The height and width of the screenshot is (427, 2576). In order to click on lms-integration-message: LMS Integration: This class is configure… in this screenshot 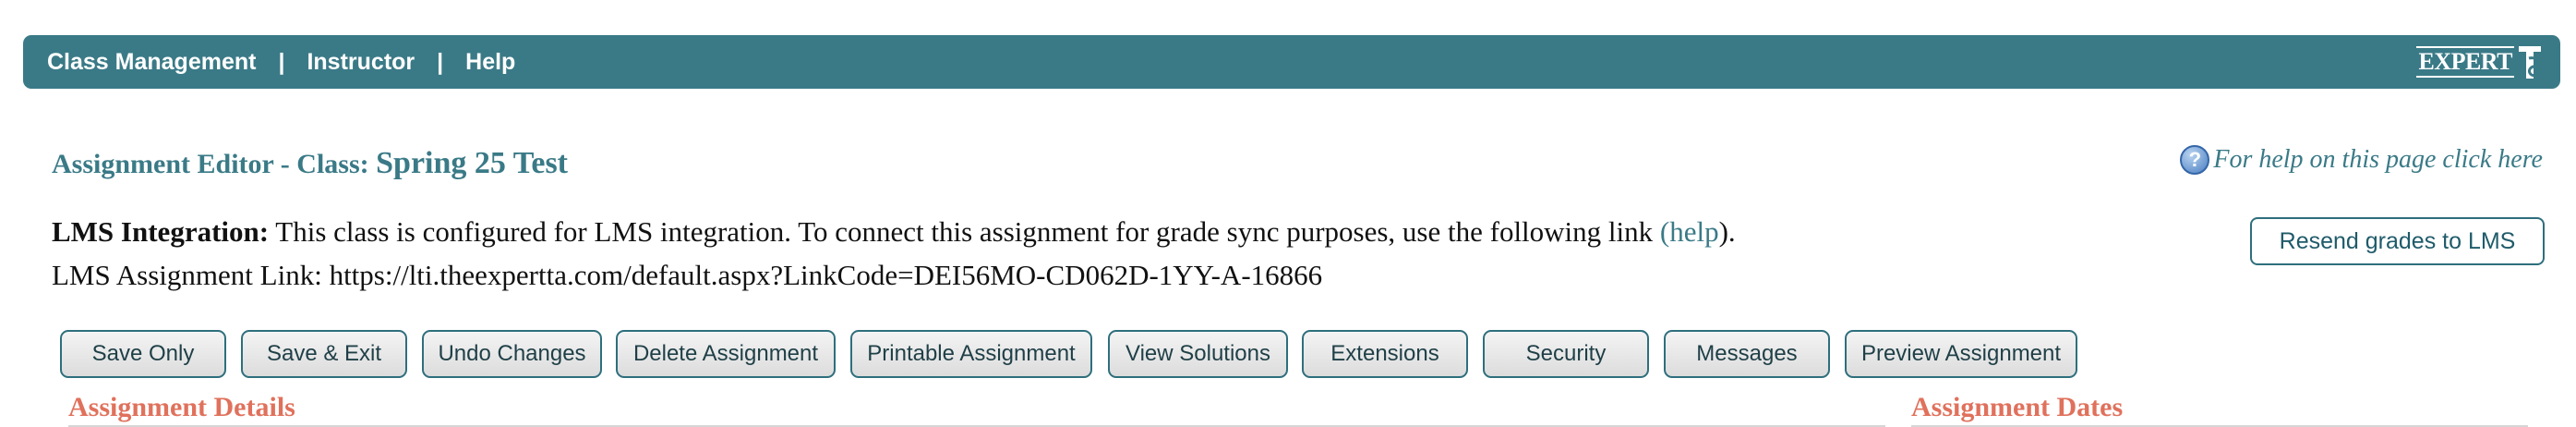, I will do `click(894, 232)`.